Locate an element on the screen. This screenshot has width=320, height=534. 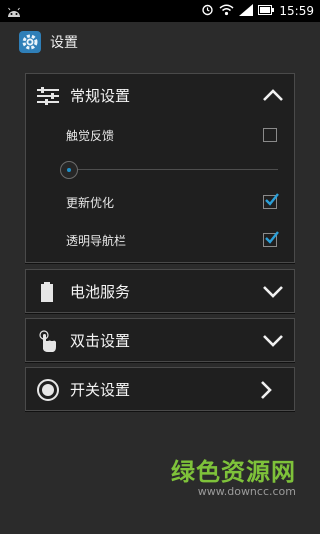
page-title: 设置 is located at coordinates (64, 43).